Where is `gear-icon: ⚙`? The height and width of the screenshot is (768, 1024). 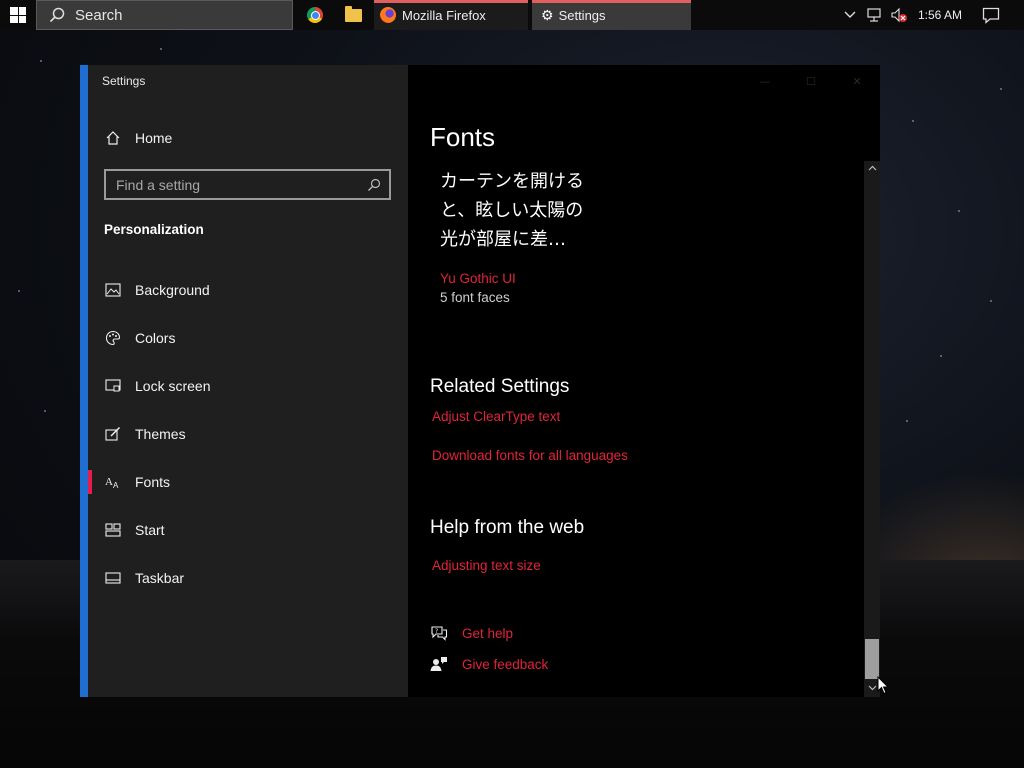
gear-icon: ⚙ is located at coordinates (547, 14).